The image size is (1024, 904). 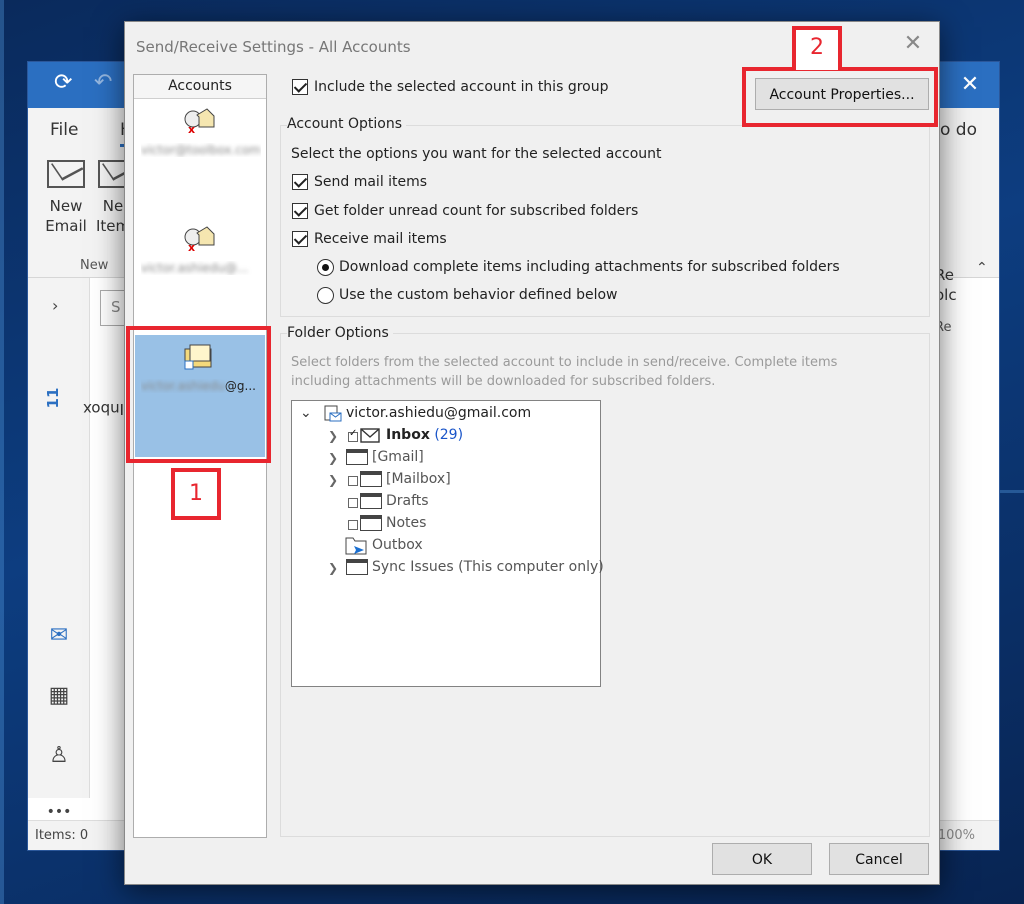 What do you see at coordinates (406, 523) in the screenshot?
I see `tree-notes: Notes` at bounding box center [406, 523].